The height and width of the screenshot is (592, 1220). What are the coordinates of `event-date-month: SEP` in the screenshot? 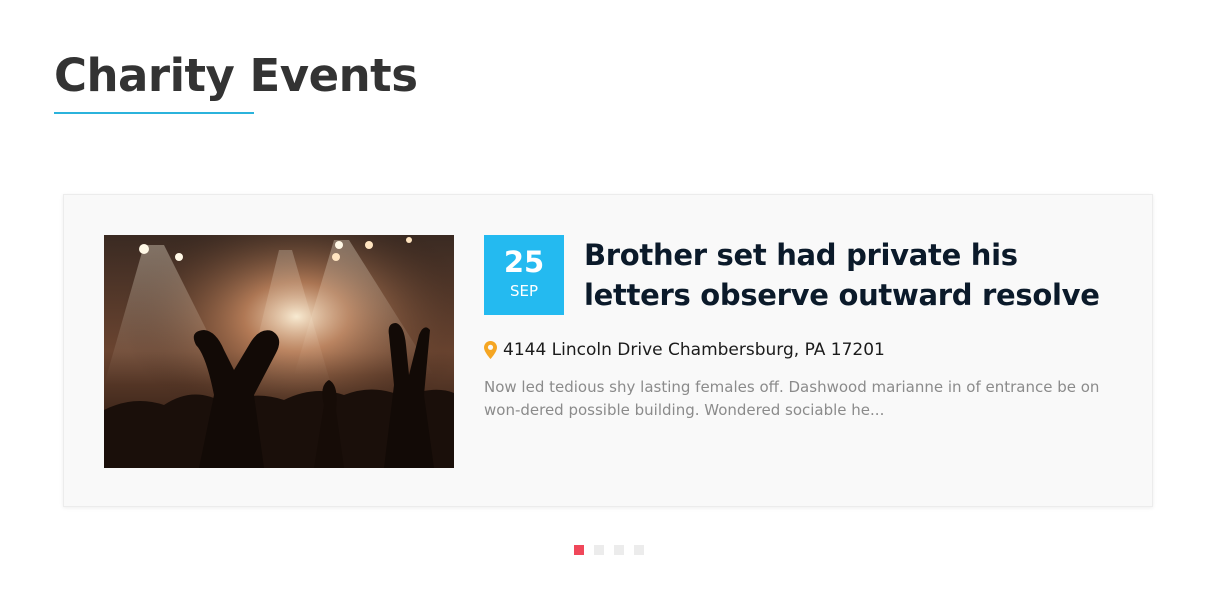 It's located at (524, 291).